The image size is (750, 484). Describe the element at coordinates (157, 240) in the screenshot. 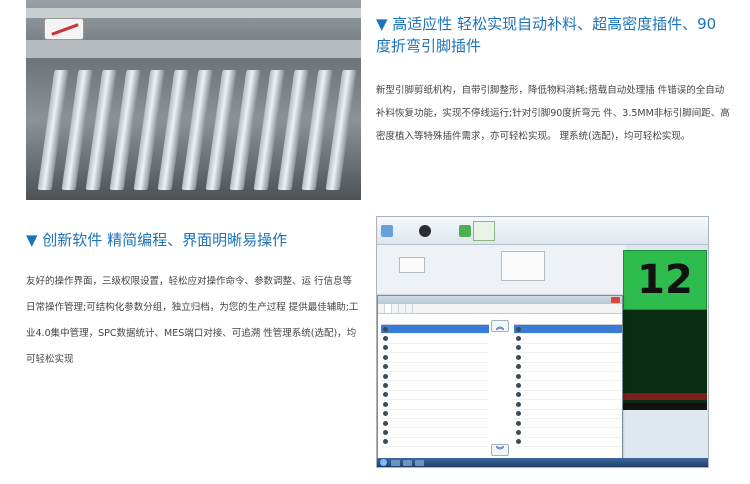

I see `feature-software-title: ▼ 创新软件 精简编程、界面明晰易操作` at that location.